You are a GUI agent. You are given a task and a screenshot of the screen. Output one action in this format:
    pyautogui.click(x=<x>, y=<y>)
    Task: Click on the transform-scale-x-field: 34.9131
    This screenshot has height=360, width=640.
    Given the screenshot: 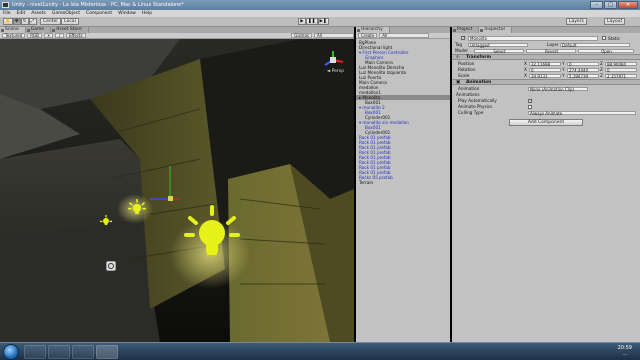 What is the action you would take?
    pyautogui.click(x=545, y=75)
    